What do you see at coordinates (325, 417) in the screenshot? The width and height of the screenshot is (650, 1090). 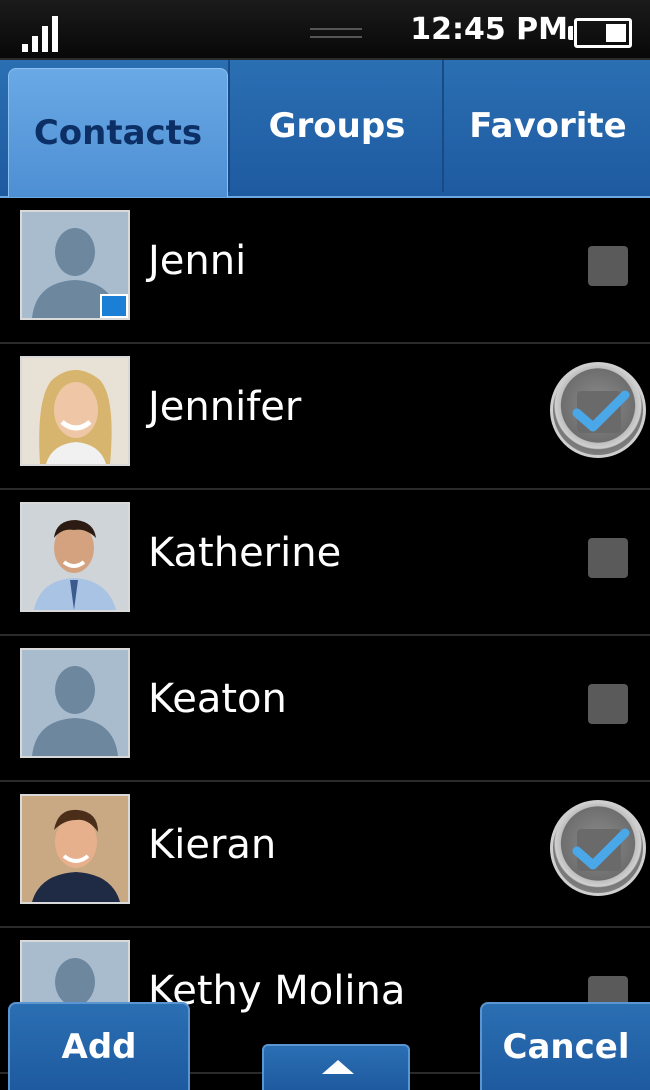 I see `contact-row: Jennifer` at bounding box center [325, 417].